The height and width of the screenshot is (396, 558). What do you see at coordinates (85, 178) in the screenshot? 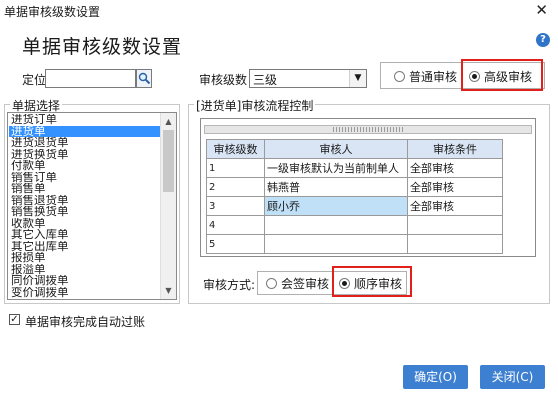
I see `list-item: 销售订单` at bounding box center [85, 178].